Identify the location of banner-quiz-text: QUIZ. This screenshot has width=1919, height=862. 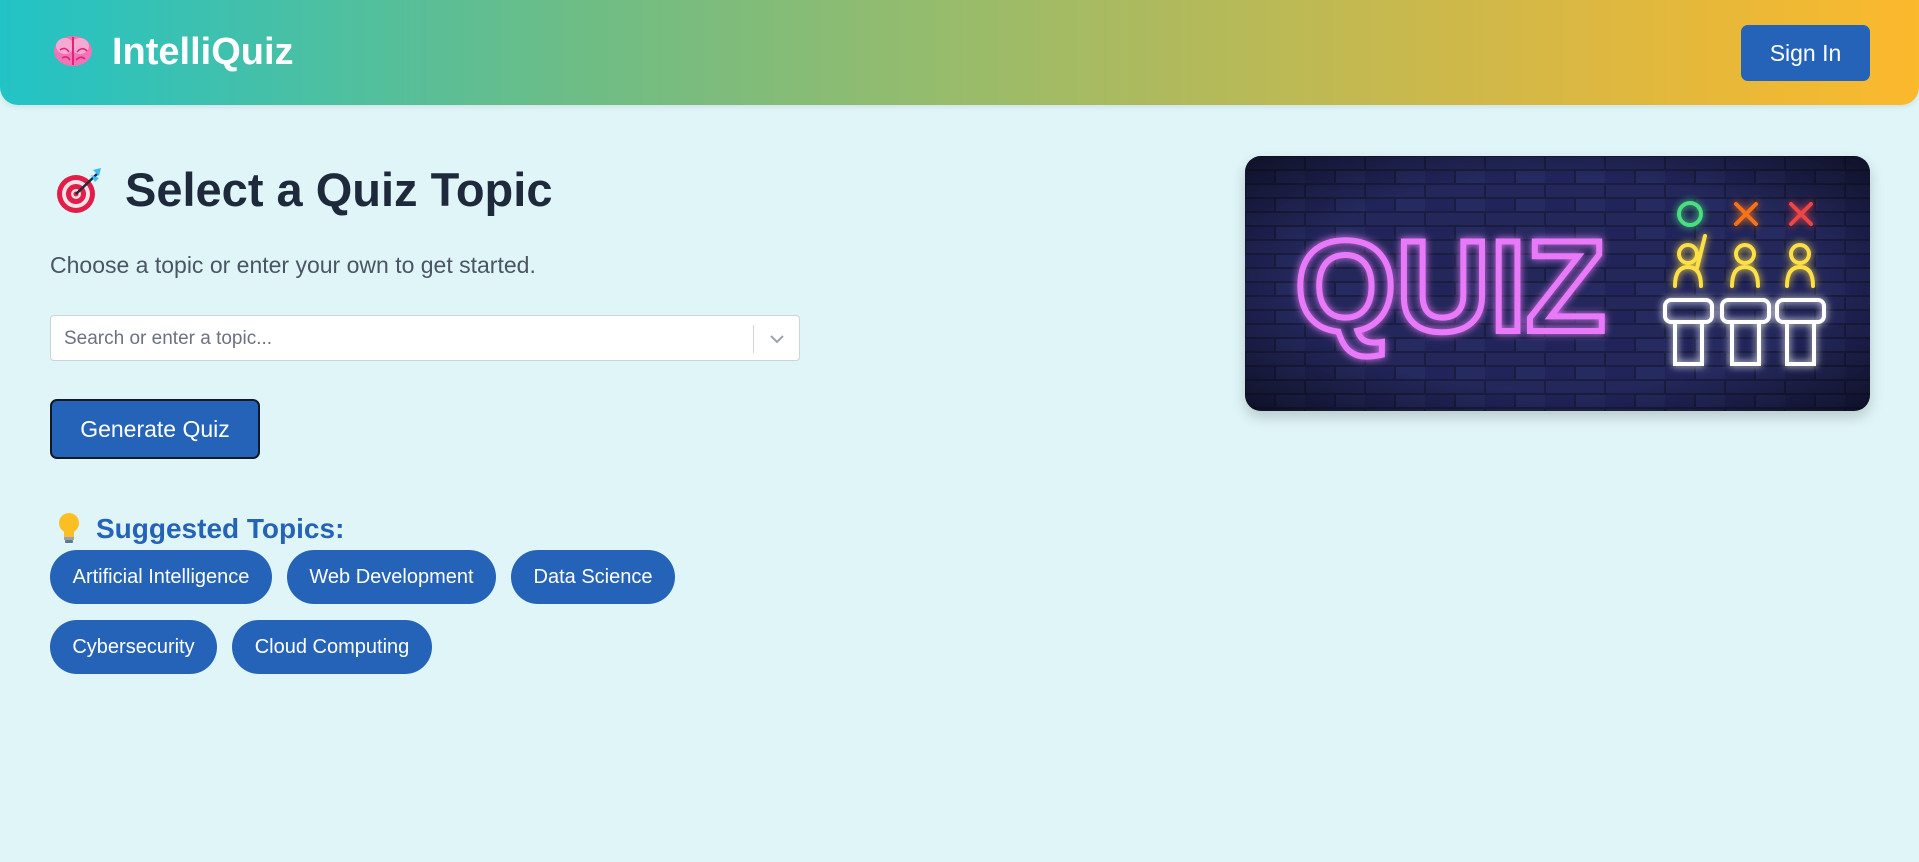
(1450, 286).